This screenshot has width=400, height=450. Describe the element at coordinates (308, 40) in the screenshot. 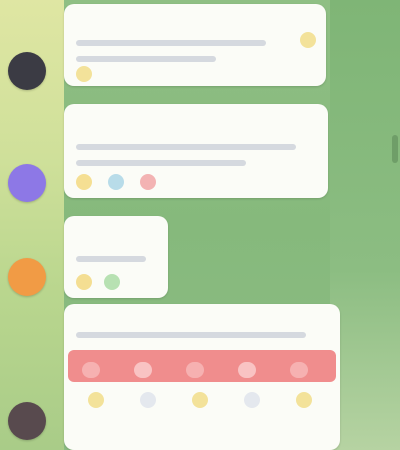

I see `pin-icon` at that location.